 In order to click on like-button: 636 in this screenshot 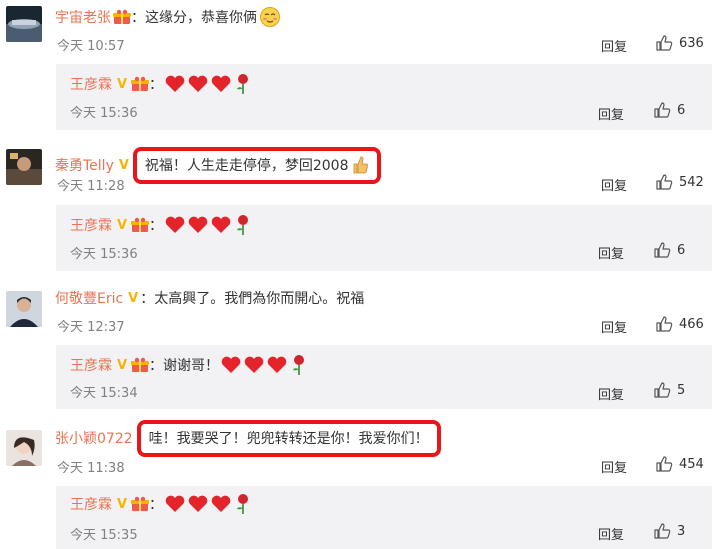, I will do `click(679, 43)`.